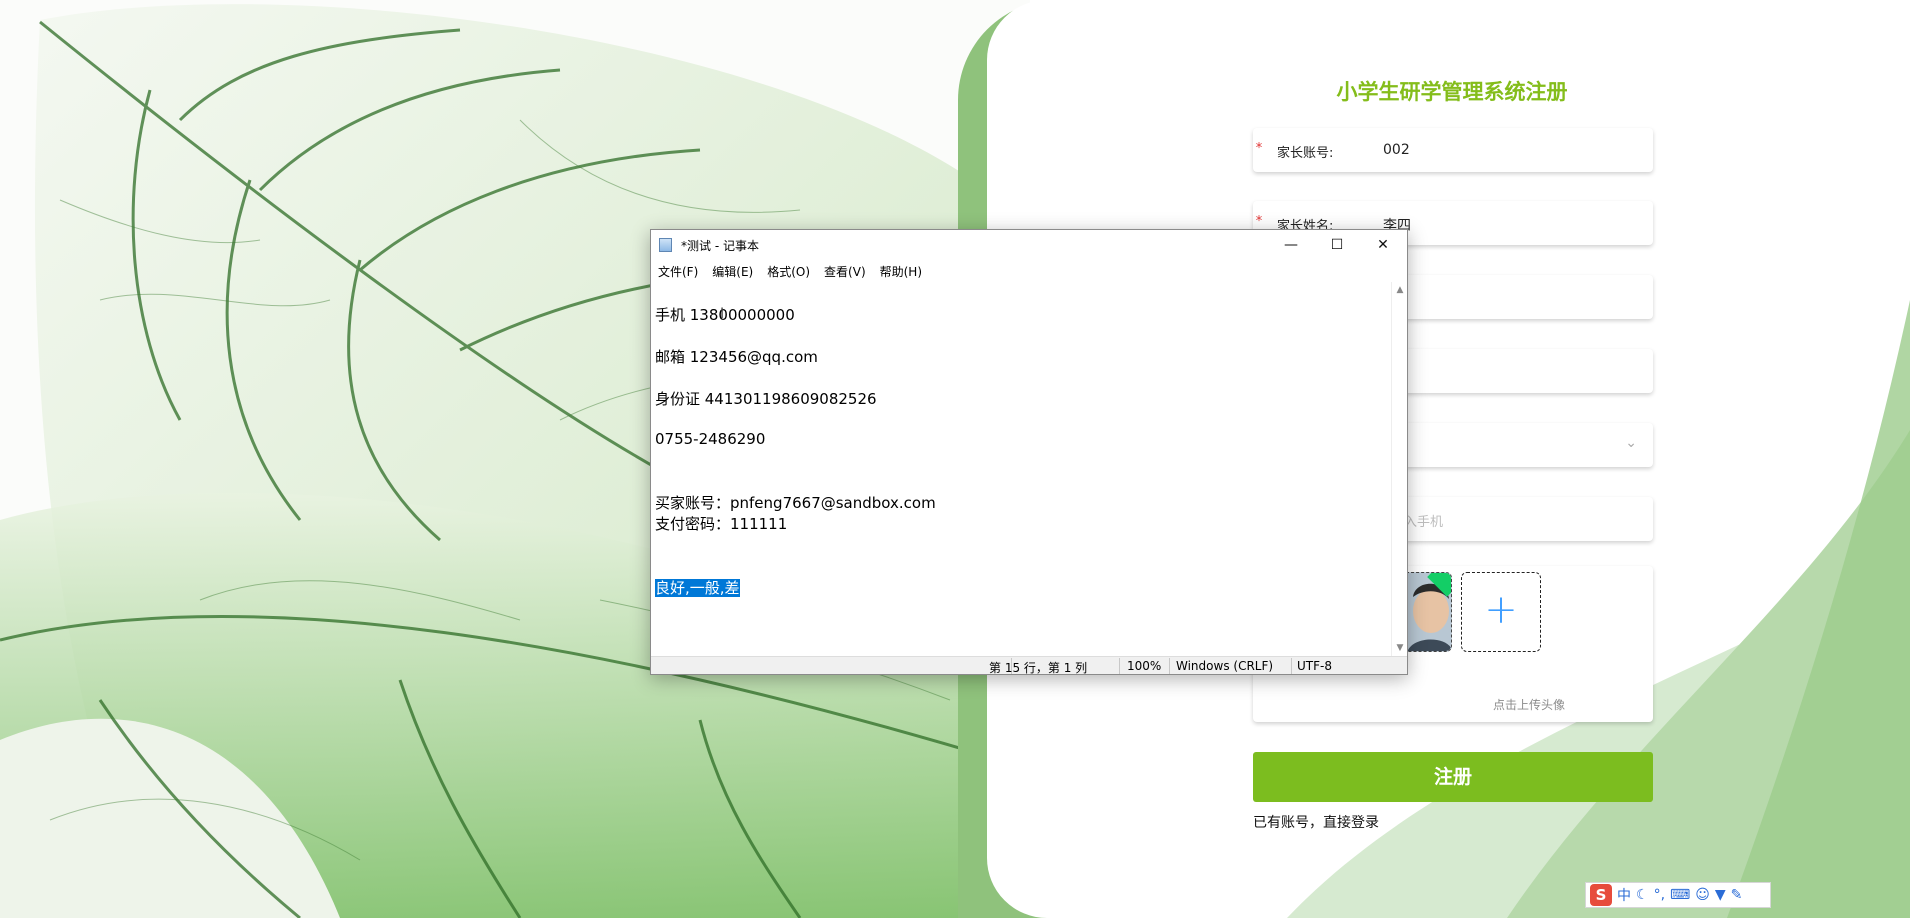  I want to click on upload-avatar-button: +, so click(1501, 612).